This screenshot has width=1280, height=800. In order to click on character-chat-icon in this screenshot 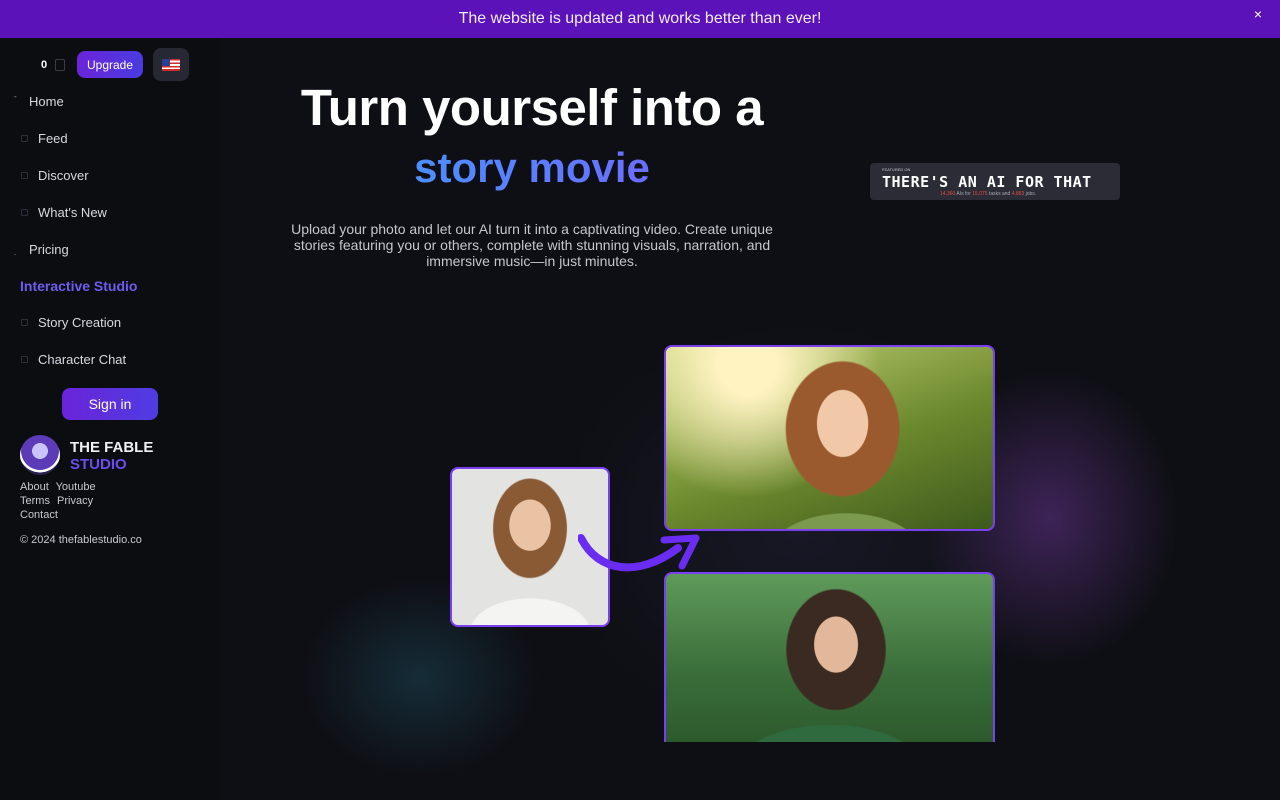, I will do `click(24, 359)`.